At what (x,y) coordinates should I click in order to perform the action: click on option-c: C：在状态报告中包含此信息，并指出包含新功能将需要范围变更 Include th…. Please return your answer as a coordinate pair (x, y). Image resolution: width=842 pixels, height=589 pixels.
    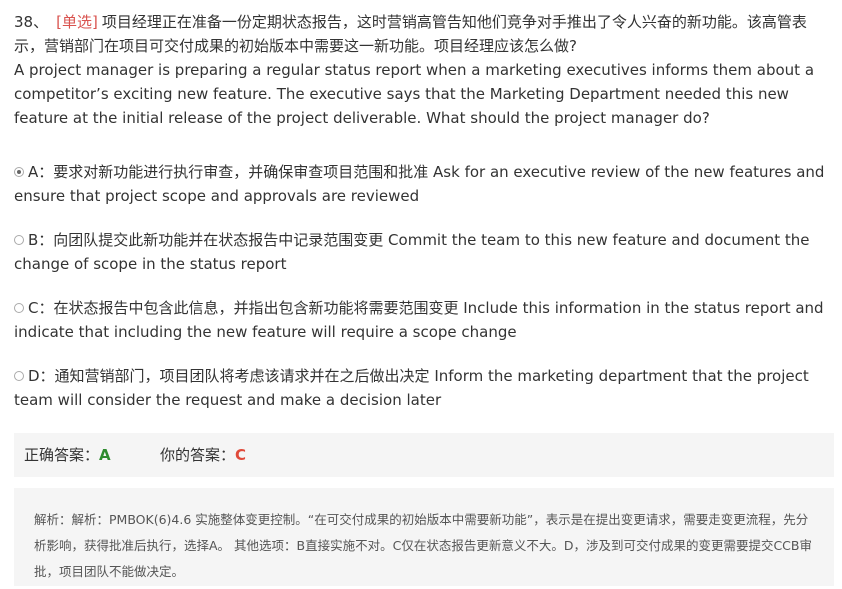
    Looking at the image, I should click on (424, 320).